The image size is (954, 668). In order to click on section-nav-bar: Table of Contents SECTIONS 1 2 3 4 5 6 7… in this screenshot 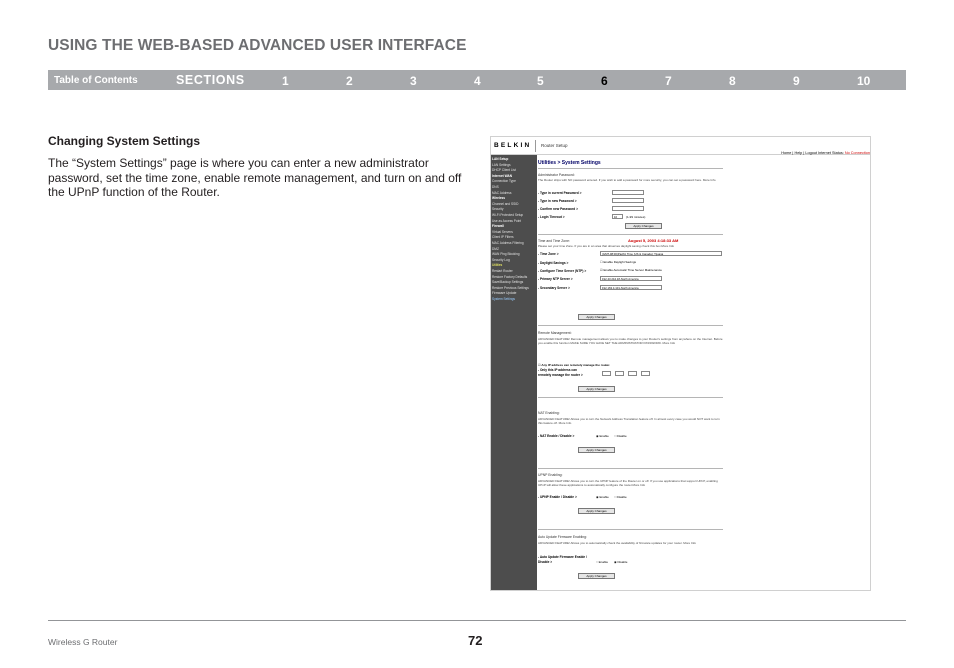, I will do `click(477, 80)`.